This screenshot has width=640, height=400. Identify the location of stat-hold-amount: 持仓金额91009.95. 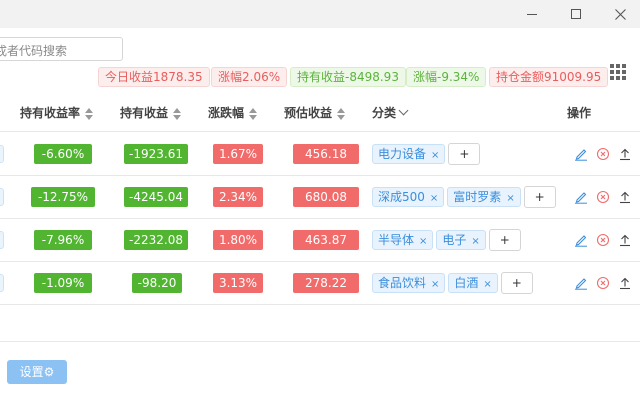
(549, 77).